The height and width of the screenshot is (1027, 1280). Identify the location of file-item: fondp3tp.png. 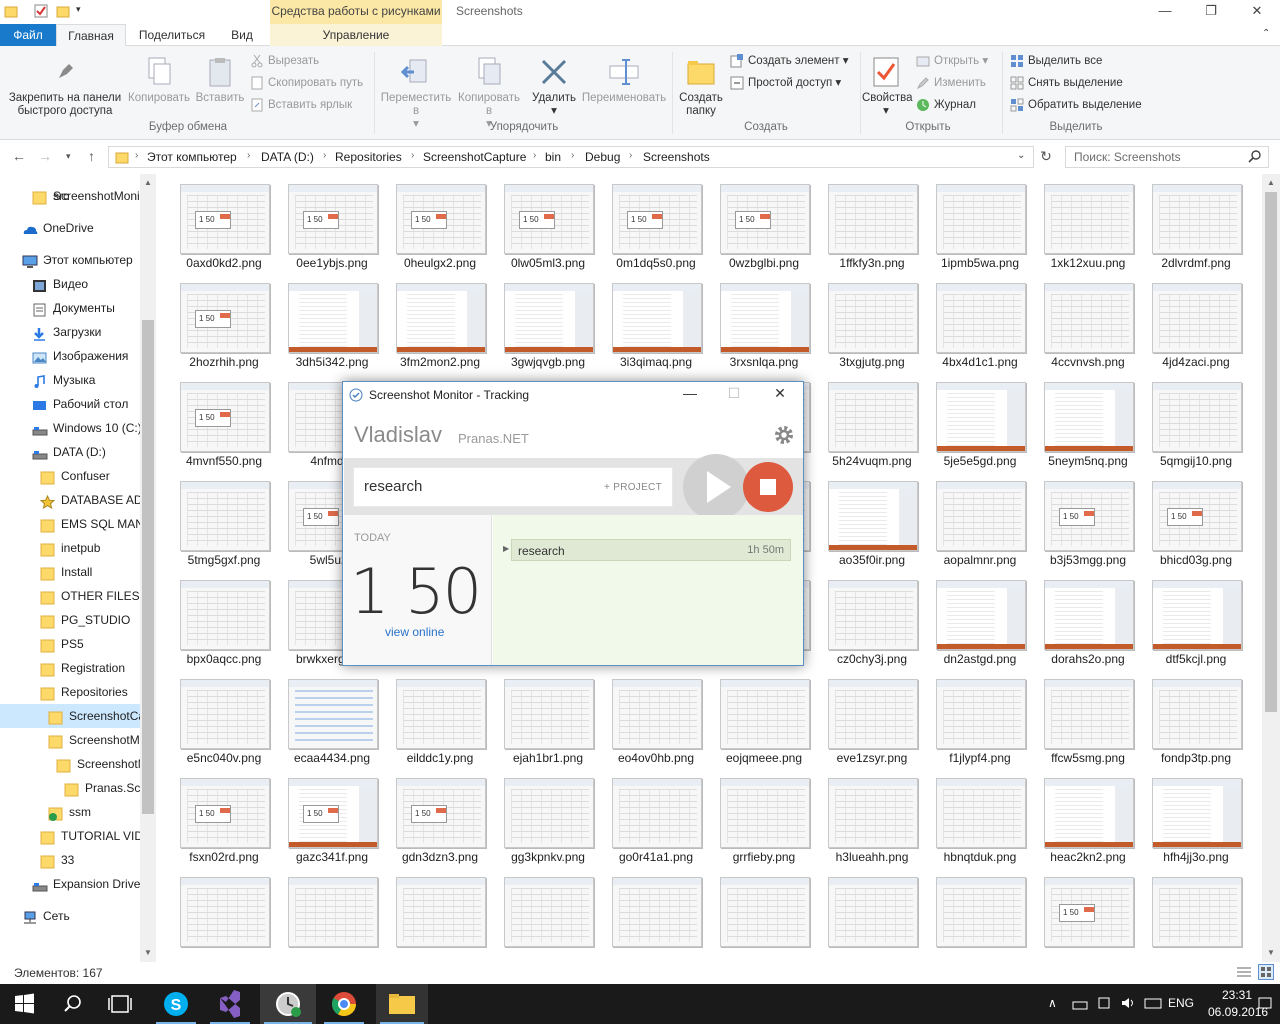
(1191, 718).